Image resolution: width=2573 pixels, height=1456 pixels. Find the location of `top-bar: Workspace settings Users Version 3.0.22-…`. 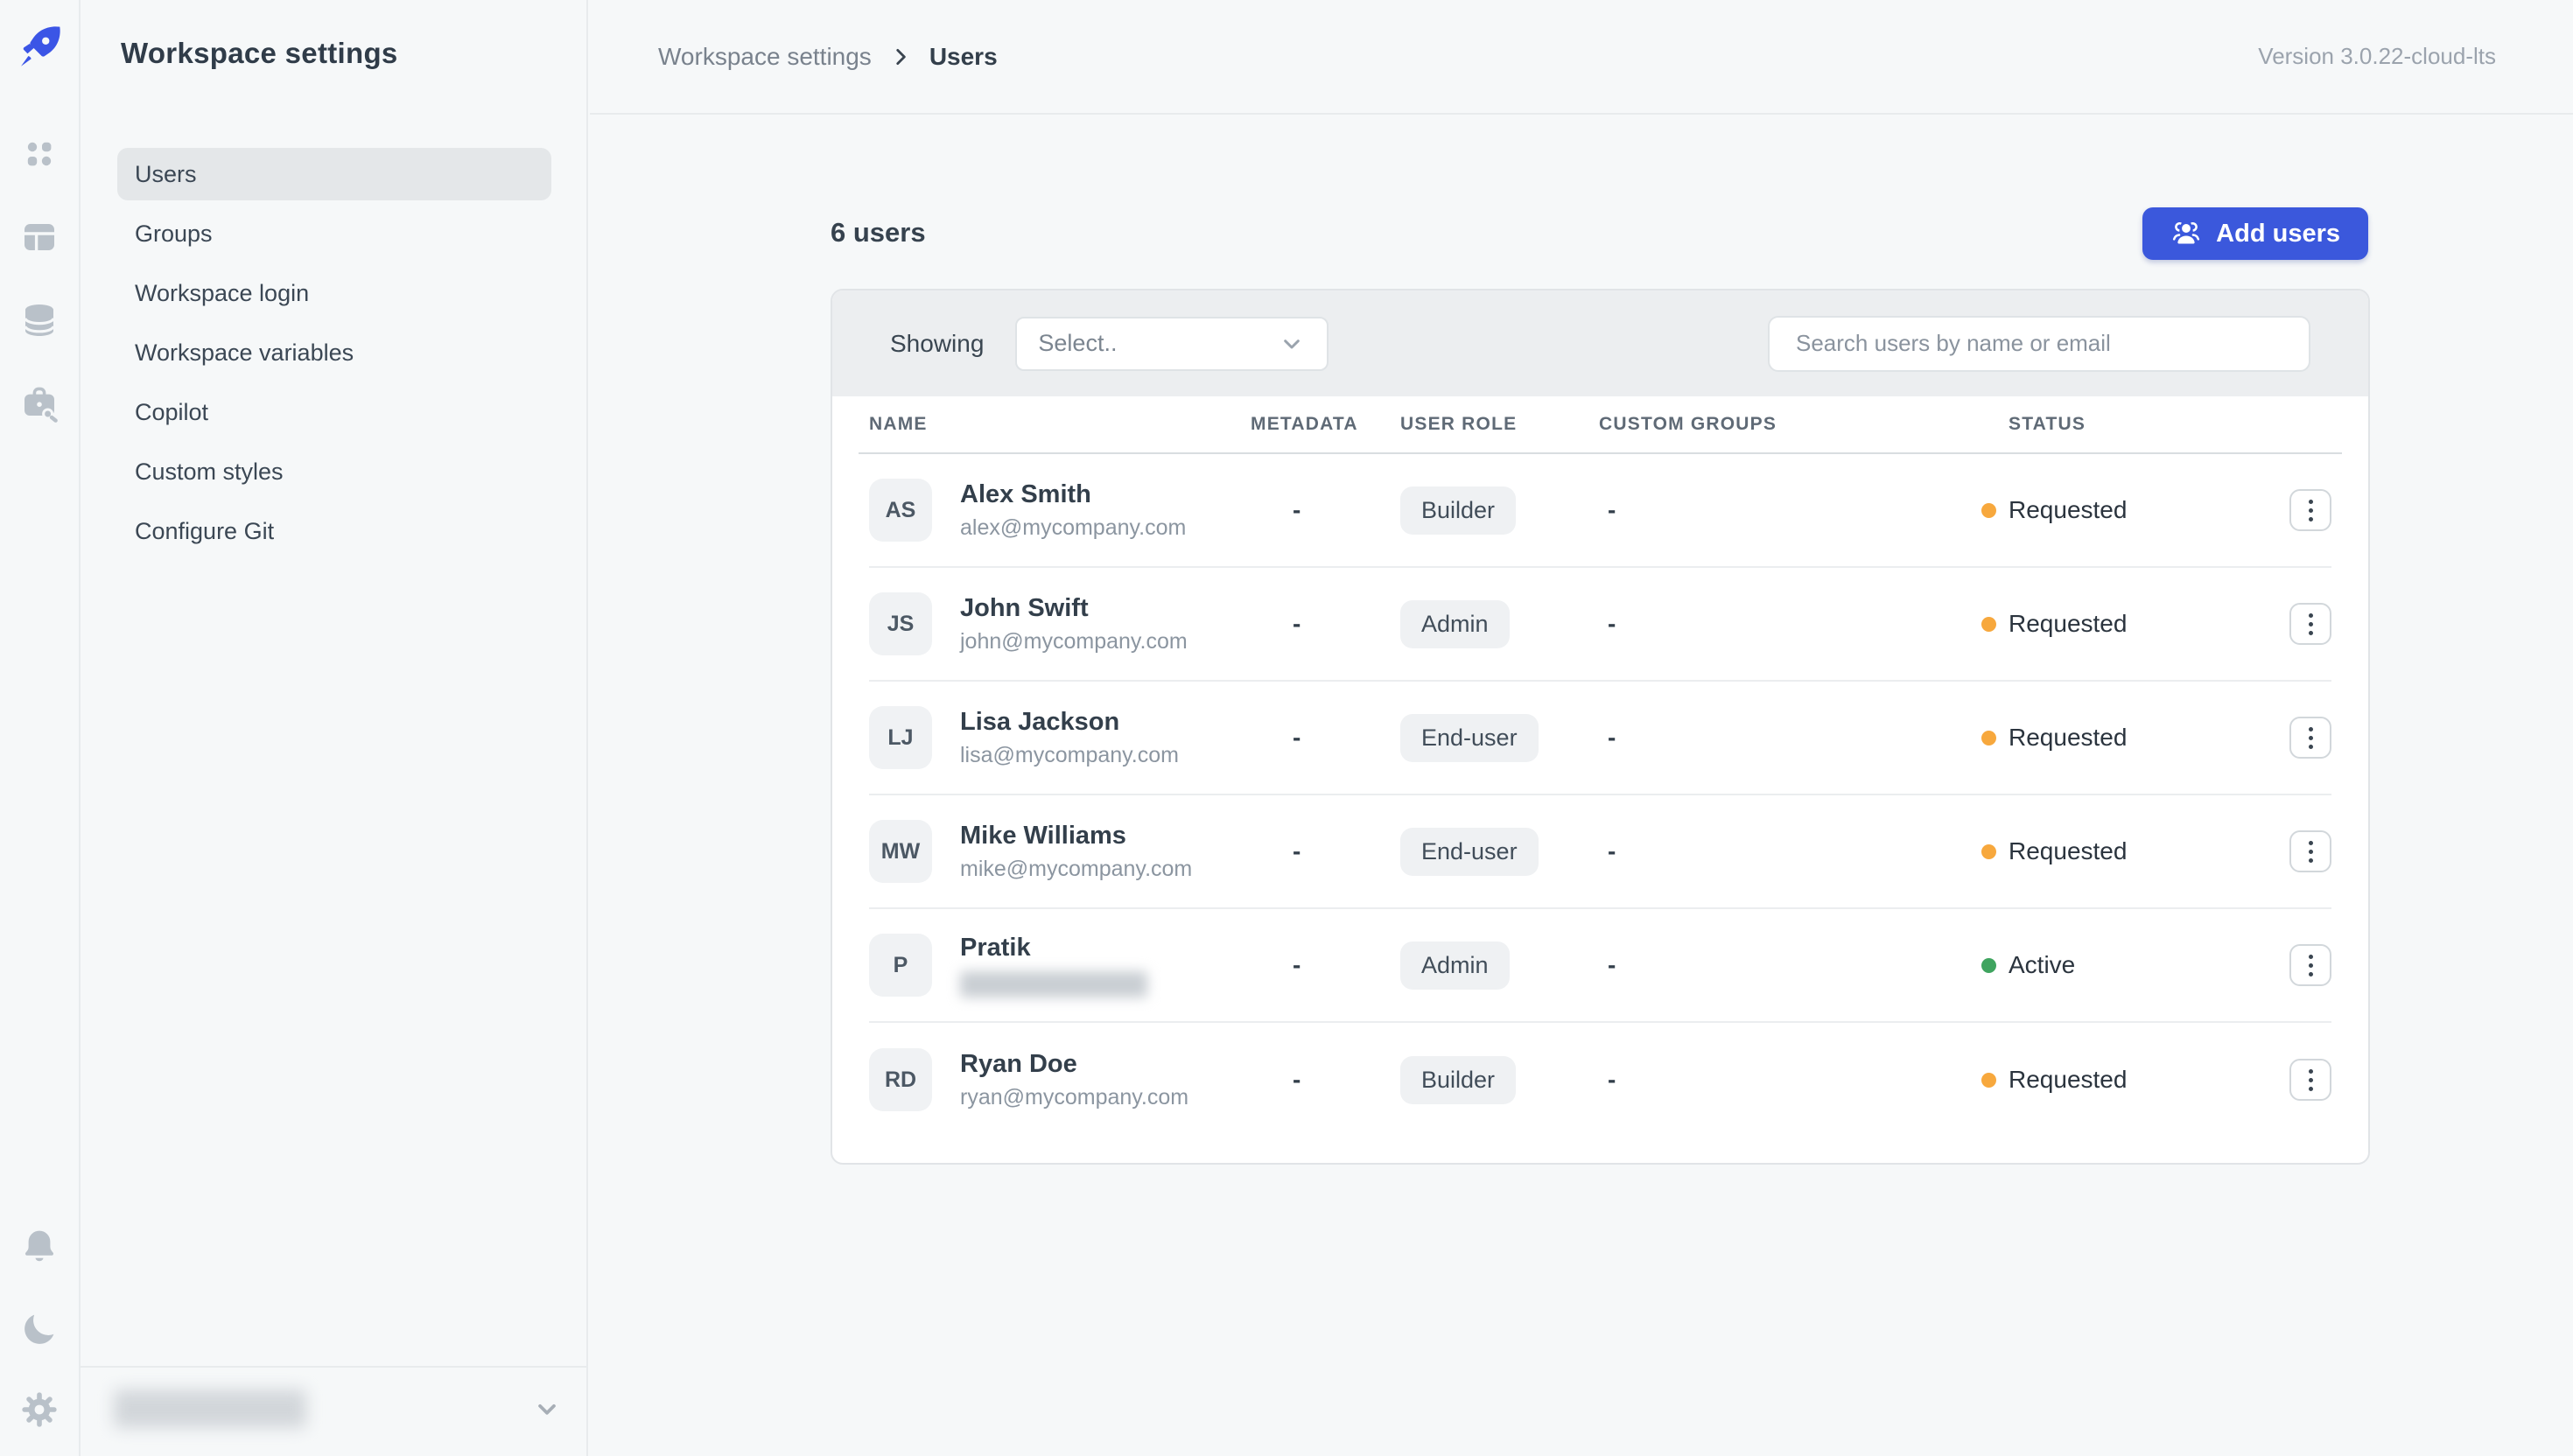

top-bar: Workspace settings Users Version 3.0.22-… is located at coordinates (1581, 57).